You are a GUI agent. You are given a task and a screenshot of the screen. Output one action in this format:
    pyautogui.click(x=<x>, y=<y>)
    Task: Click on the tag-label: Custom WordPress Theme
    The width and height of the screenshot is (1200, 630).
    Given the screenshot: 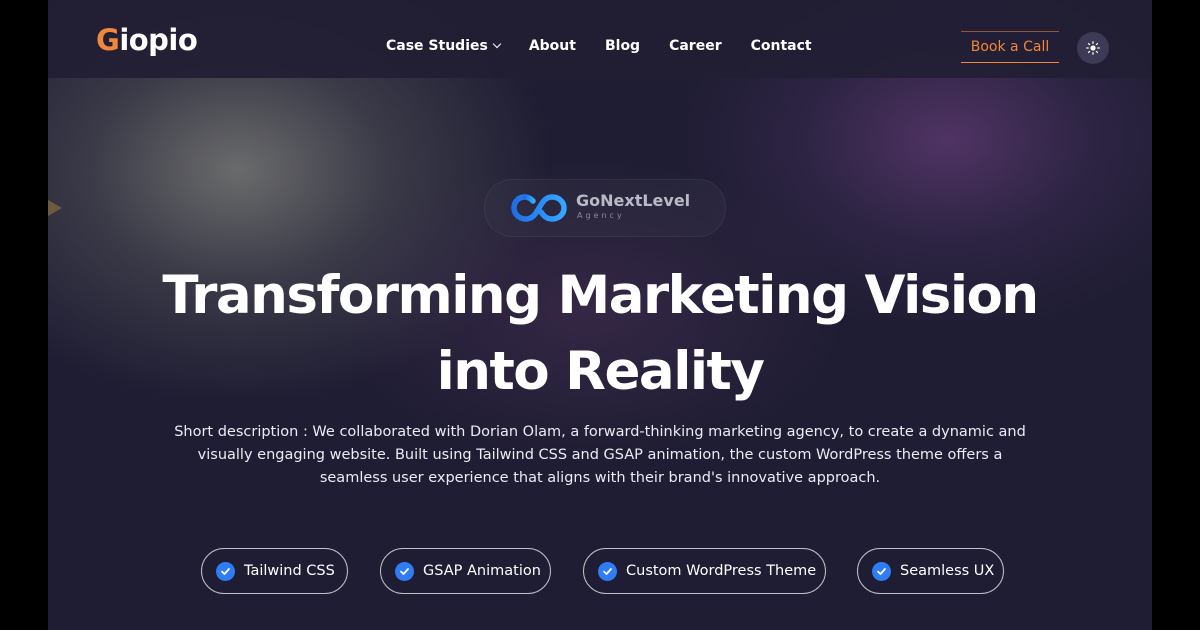 What is the action you would take?
    pyautogui.click(x=721, y=571)
    